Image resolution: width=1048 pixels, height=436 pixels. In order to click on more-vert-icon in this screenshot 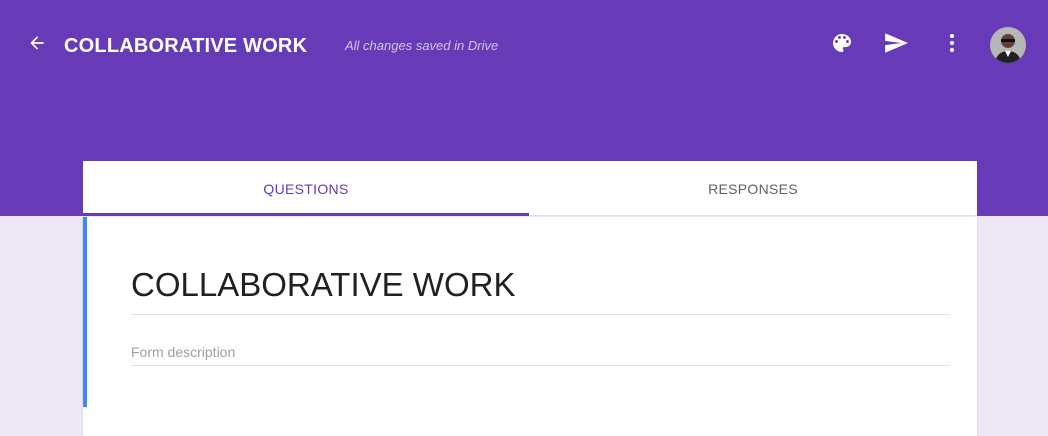, I will do `click(952, 43)`.